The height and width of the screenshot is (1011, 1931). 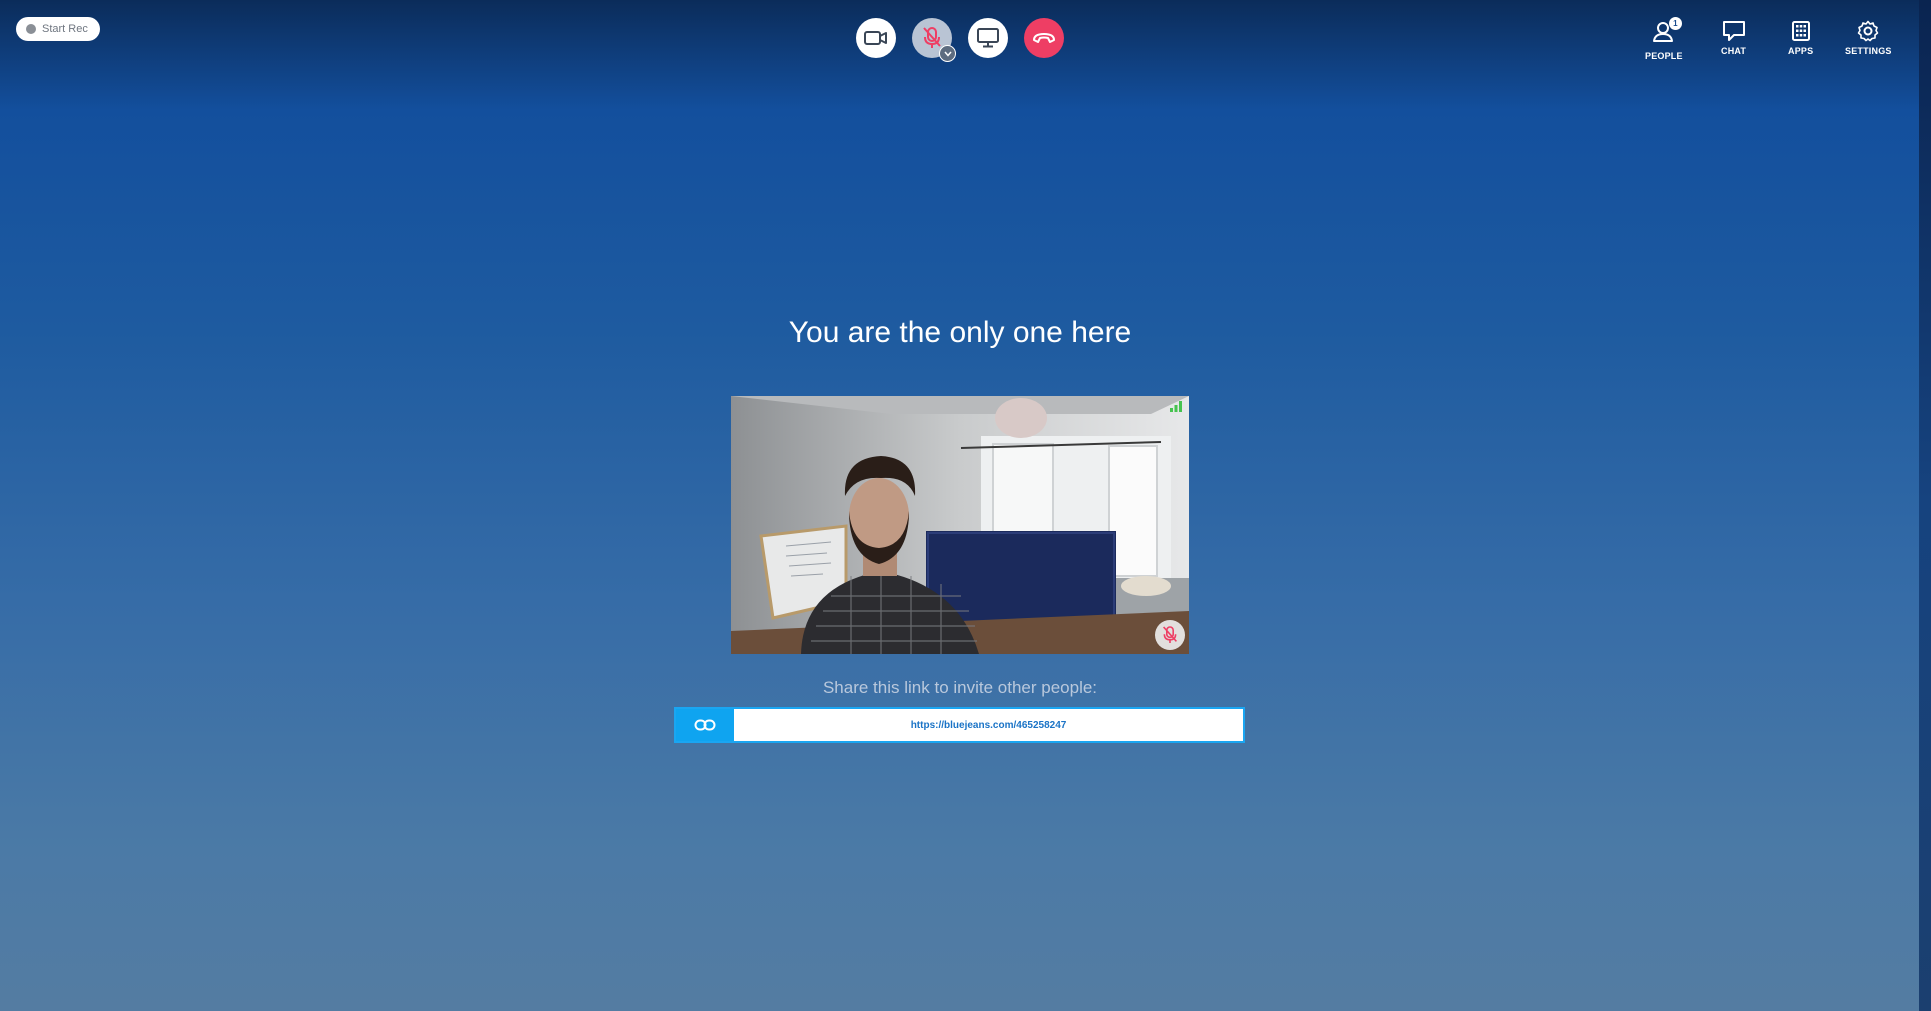 I want to click on start-recording-label: Start Rec, so click(x=65, y=29).